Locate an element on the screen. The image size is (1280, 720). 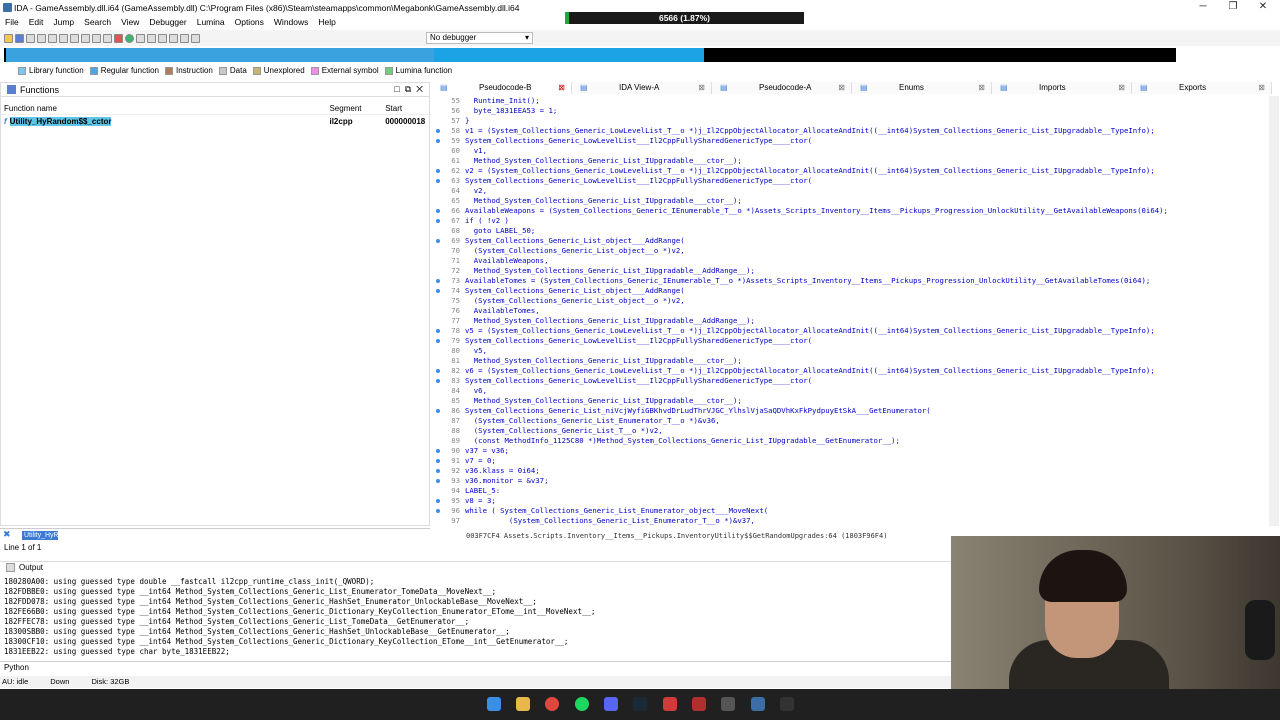
code-line: 67 if ( !v2 ) is located at coordinates (850, 221).